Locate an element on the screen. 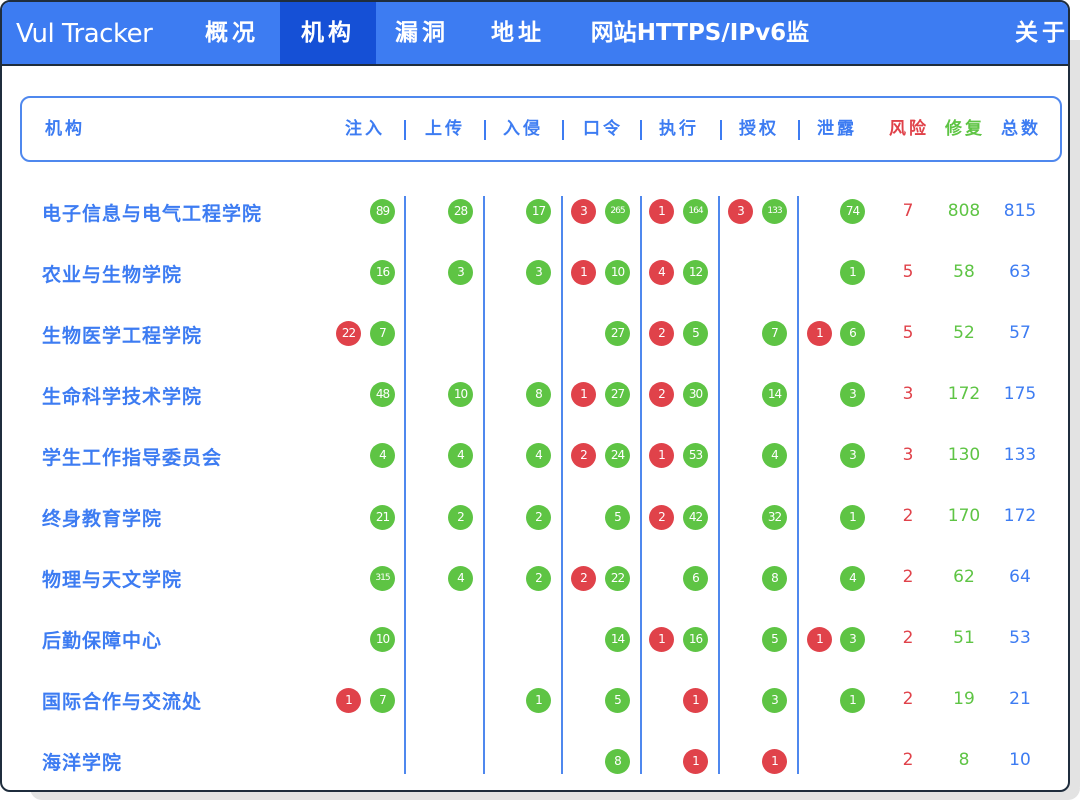 The height and width of the screenshot is (800, 1080). org-name-link: 学生工作指导委员会 is located at coordinates (132, 456).